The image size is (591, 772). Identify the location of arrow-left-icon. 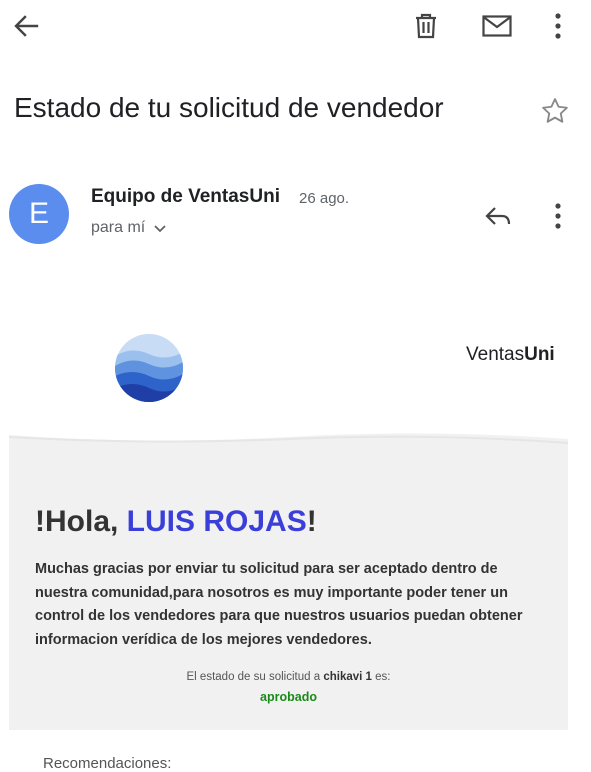
(26, 26).